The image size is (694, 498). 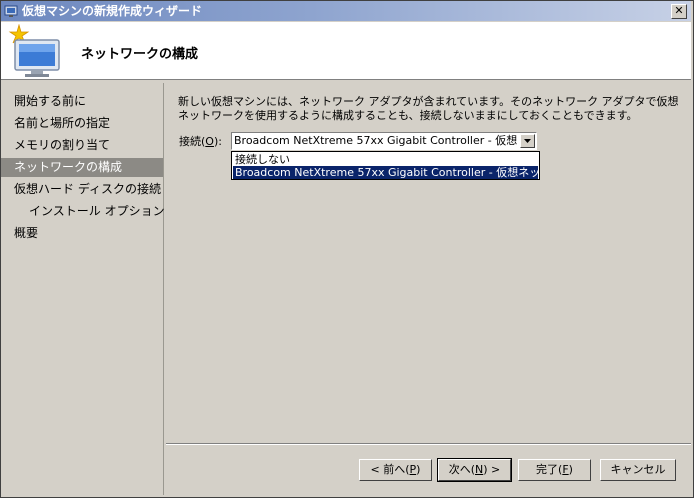 I want to click on next-button: 次へ(N) >, so click(x=474, y=470).